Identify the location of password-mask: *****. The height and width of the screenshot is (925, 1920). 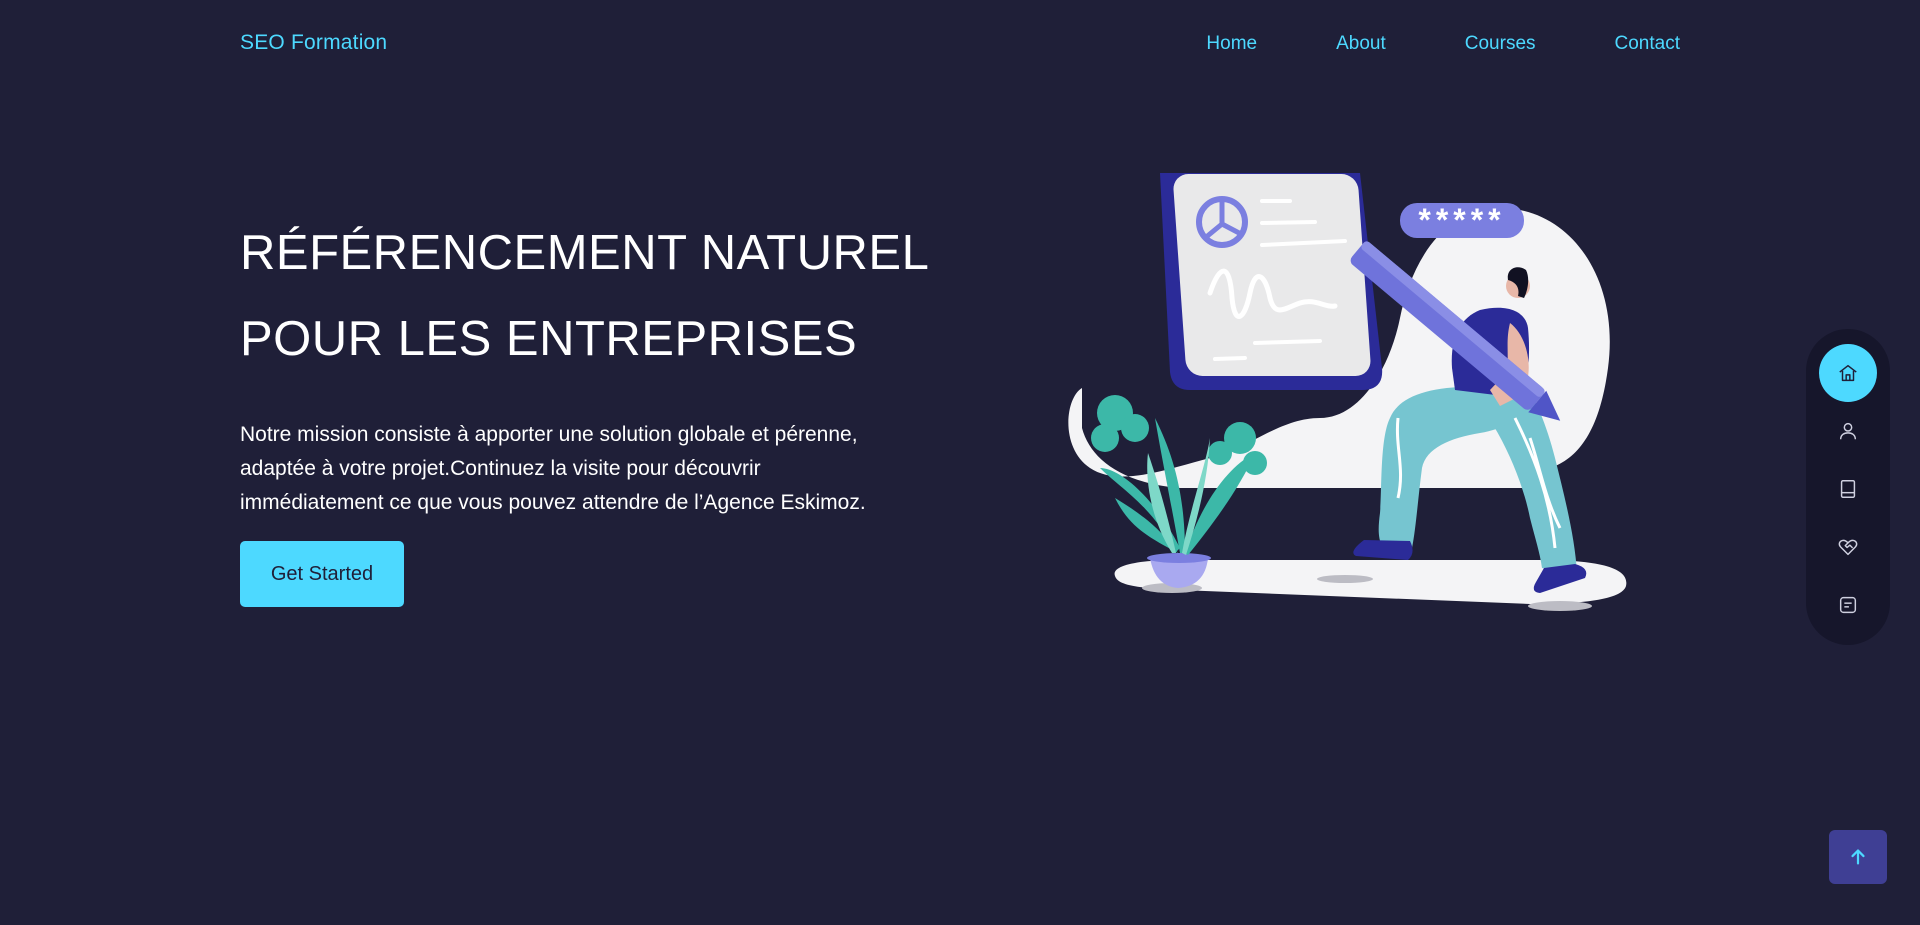
(1461, 220).